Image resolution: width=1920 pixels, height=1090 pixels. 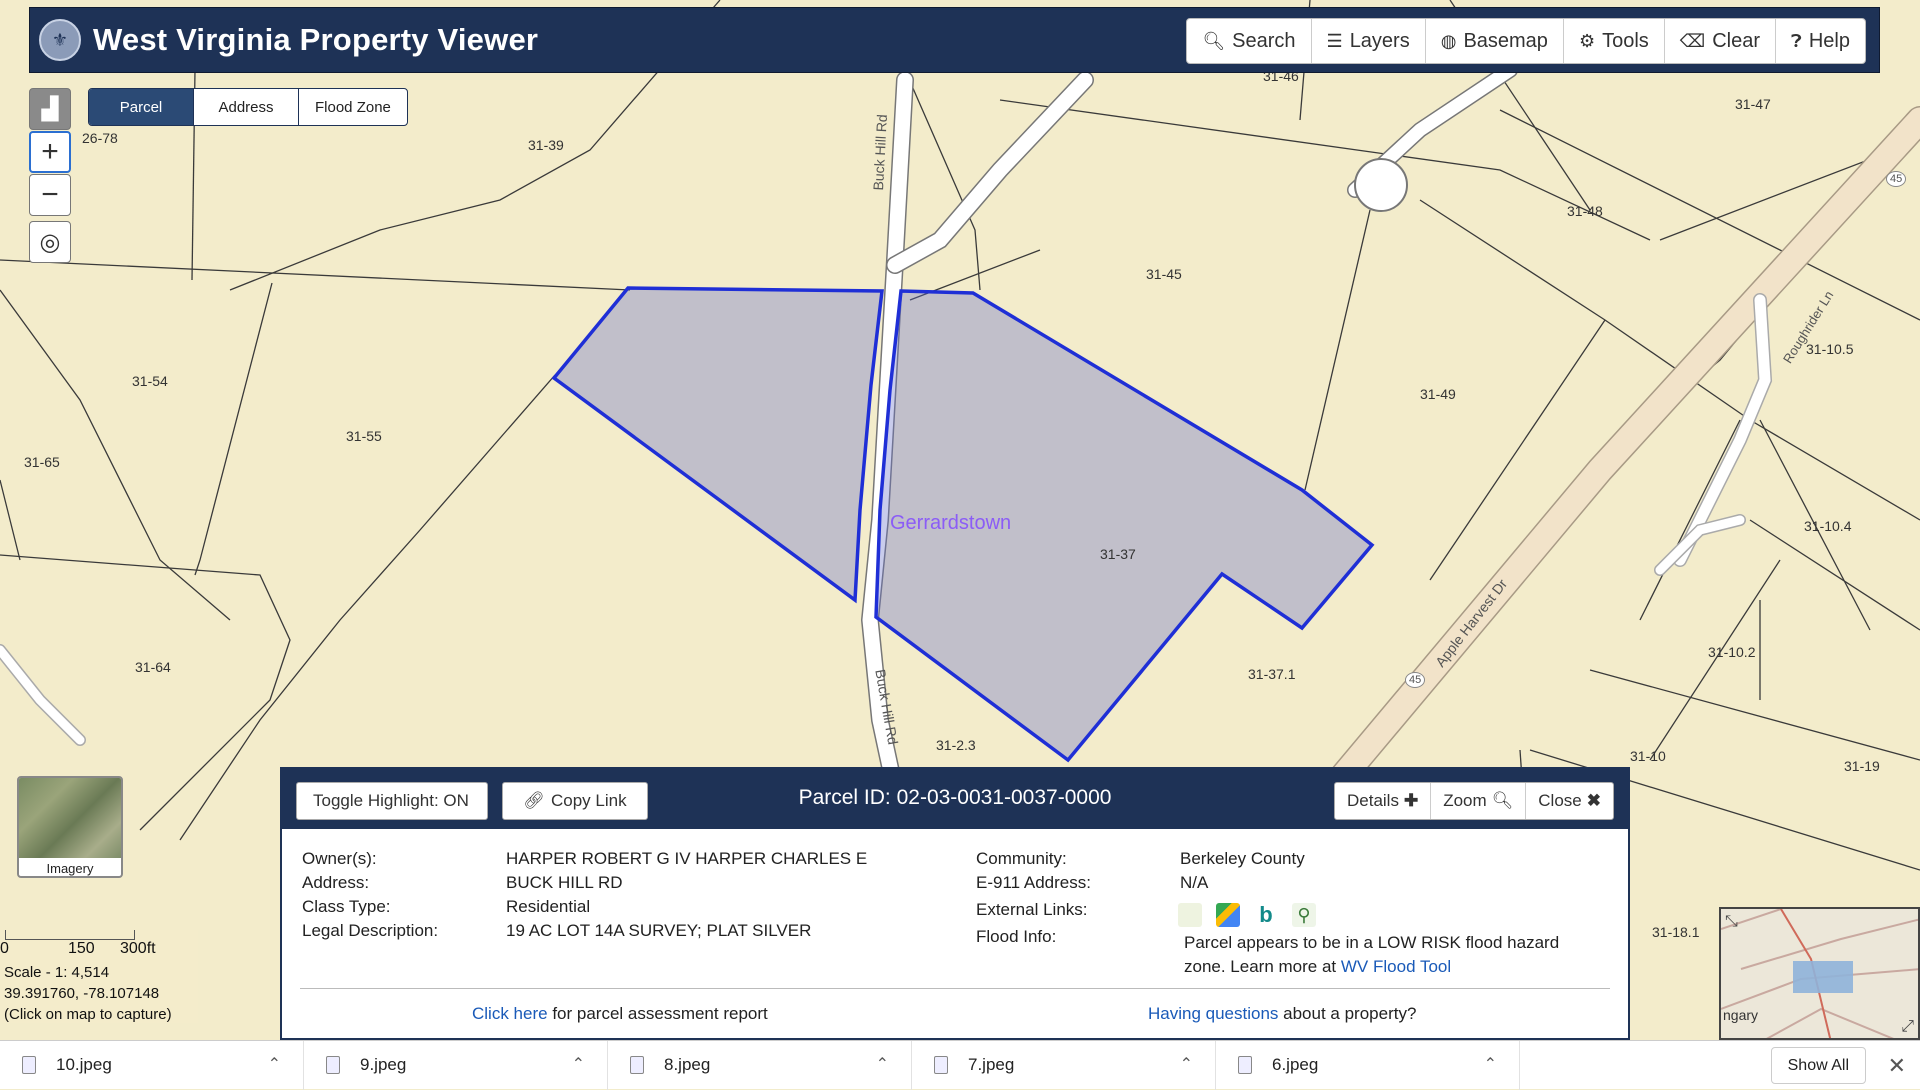 I want to click on download-item: 7.jpeg ⌃, so click(x=1064, y=1065).